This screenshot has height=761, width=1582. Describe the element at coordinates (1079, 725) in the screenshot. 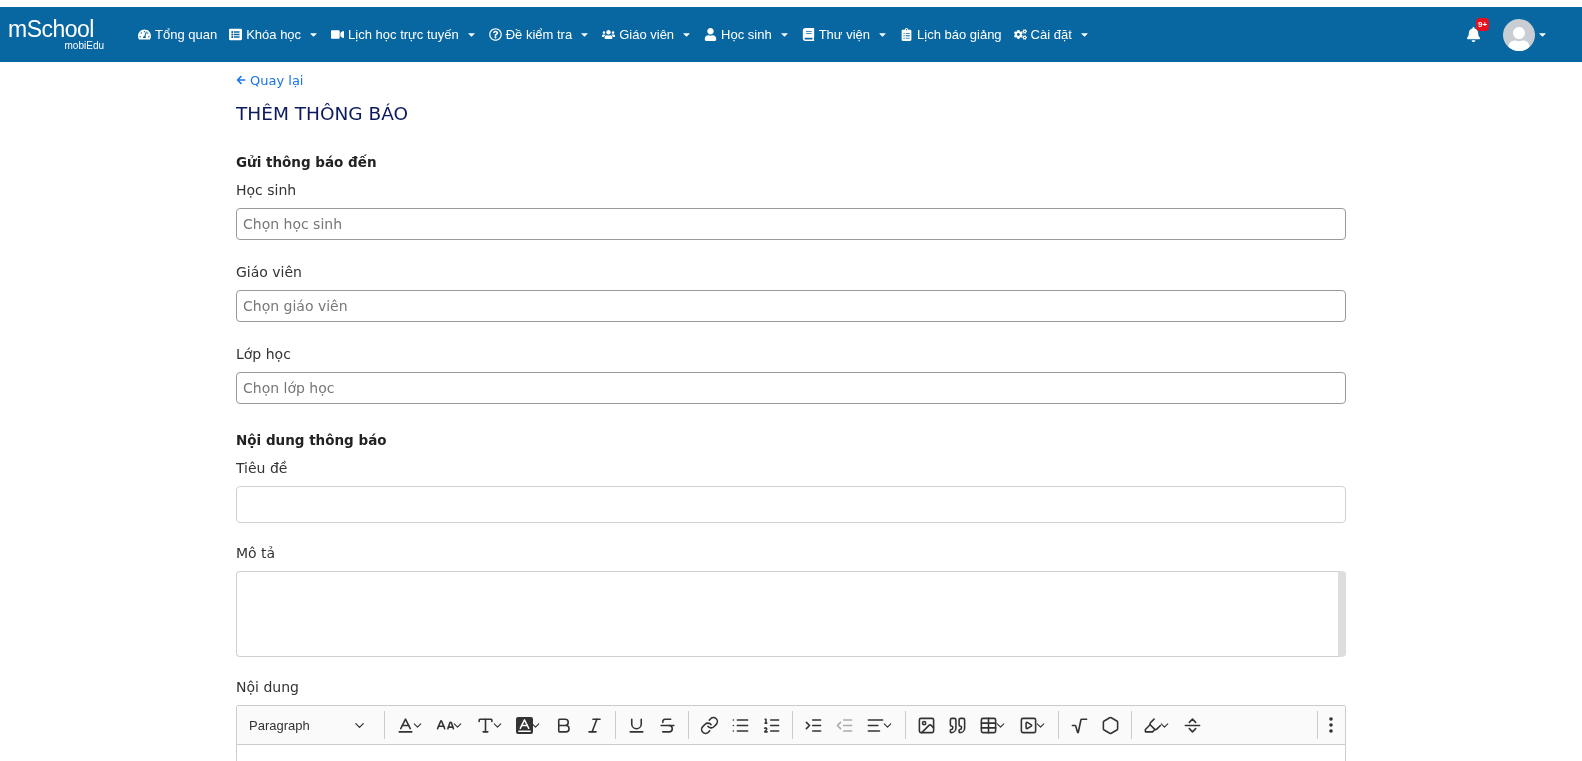

I see `math-icon` at that location.